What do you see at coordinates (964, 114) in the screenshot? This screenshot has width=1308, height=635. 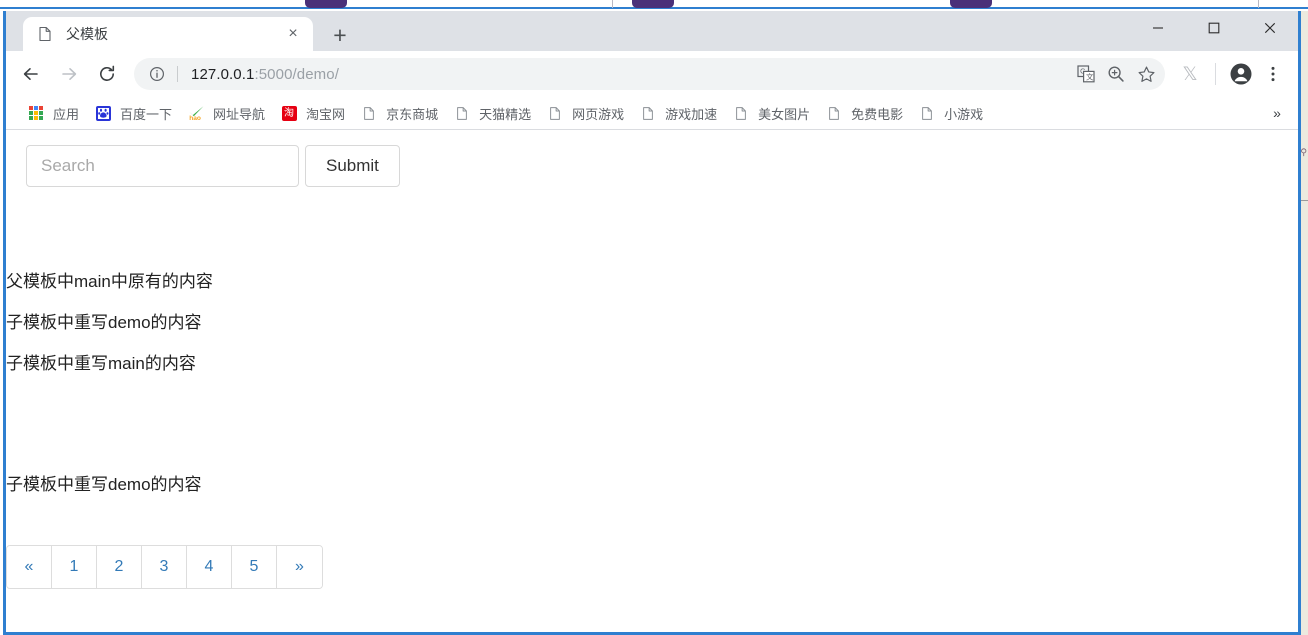 I see `bookmark-label: 小游戏` at bounding box center [964, 114].